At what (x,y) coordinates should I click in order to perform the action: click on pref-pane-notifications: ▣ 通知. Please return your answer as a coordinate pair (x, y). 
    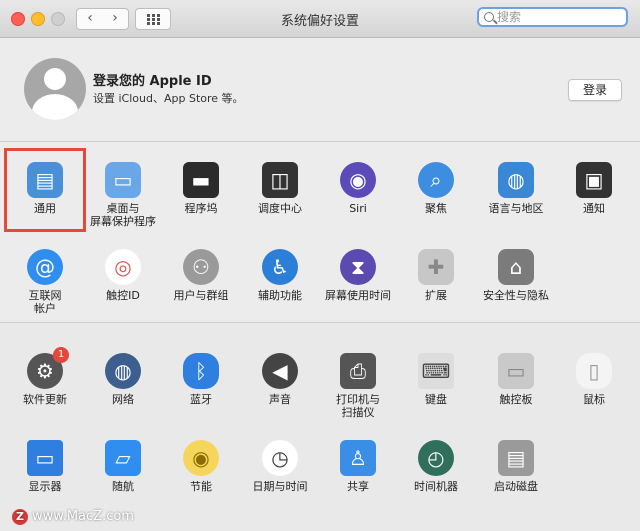
    Looking at the image, I should click on (594, 188).